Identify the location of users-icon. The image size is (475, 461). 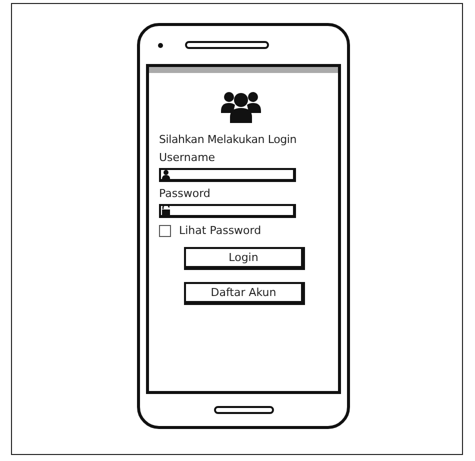
(240, 107).